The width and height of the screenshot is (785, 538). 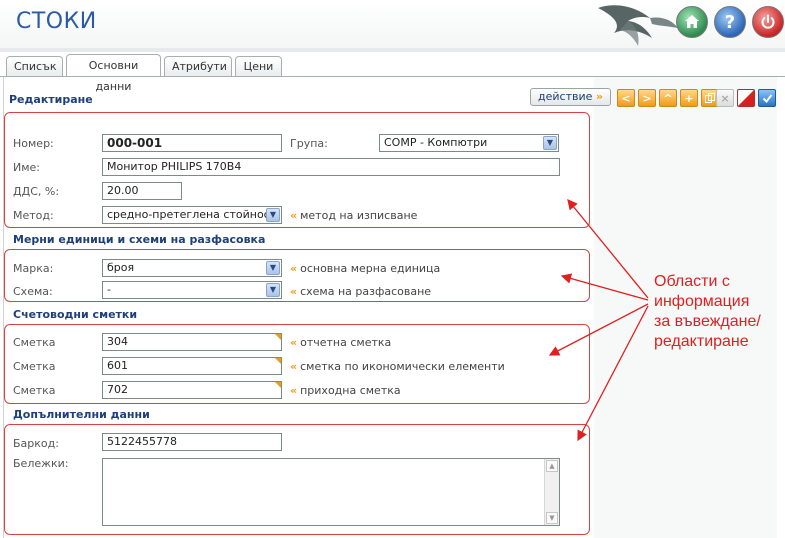 I want to click on tab-basic-data: Основни данни, so click(x=113, y=73).